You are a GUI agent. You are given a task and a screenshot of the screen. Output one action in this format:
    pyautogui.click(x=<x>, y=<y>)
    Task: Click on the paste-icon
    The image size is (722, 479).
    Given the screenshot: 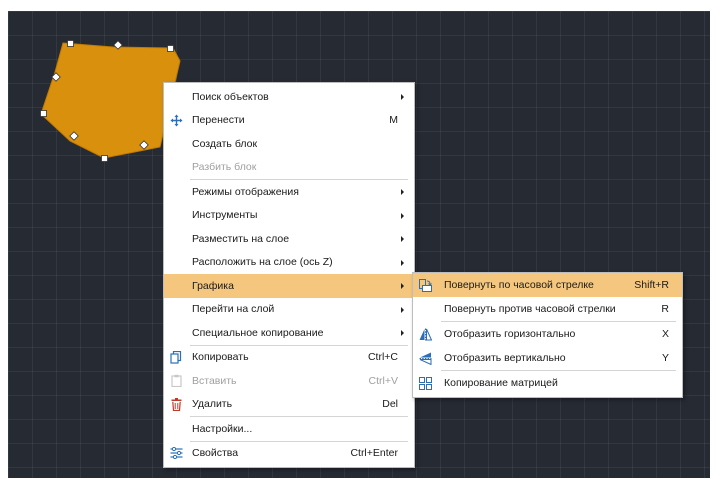 What is the action you would take?
    pyautogui.click(x=176, y=381)
    